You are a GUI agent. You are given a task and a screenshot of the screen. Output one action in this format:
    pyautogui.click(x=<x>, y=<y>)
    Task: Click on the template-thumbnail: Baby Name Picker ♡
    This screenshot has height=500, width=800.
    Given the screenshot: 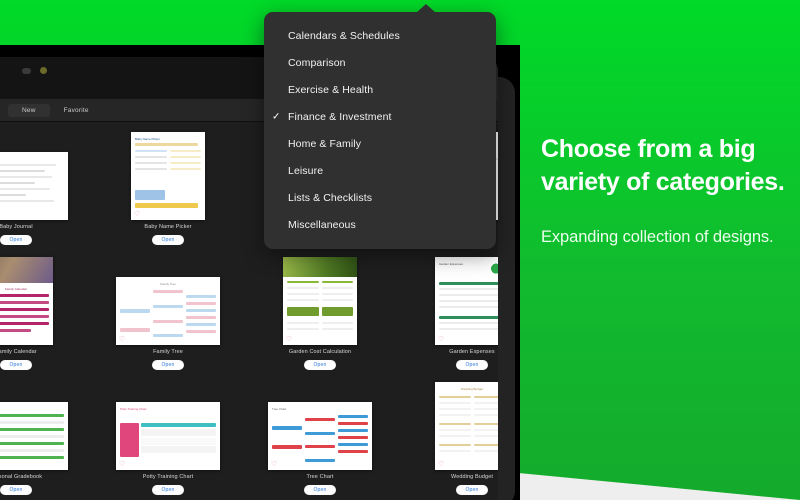 What is the action you would take?
    pyautogui.click(x=168, y=176)
    